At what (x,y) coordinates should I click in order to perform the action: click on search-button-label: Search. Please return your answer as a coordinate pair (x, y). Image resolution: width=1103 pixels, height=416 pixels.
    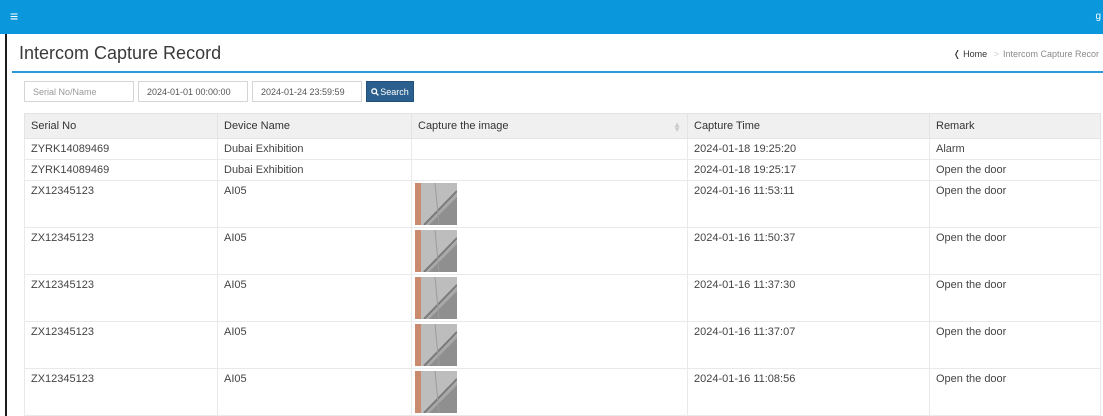
    Looking at the image, I should click on (394, 91).